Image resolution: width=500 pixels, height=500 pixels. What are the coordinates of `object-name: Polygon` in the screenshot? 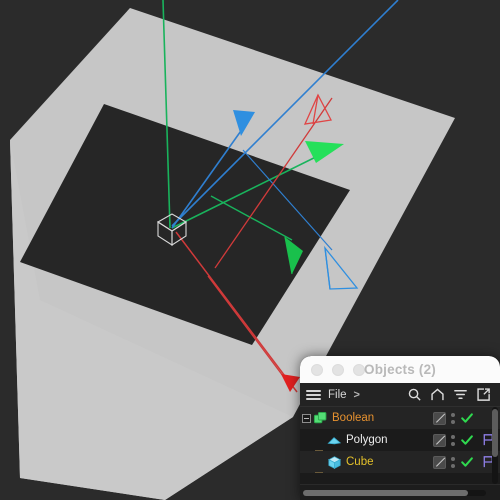 It's located at (367, 440).